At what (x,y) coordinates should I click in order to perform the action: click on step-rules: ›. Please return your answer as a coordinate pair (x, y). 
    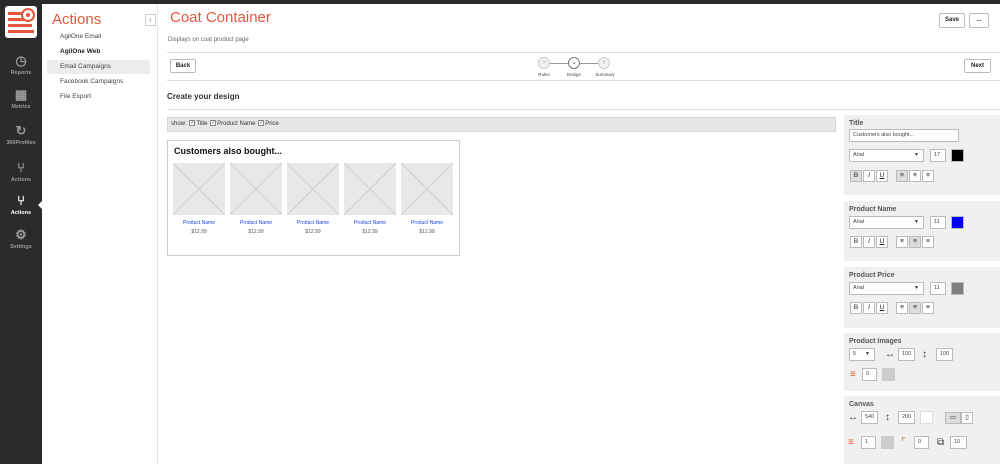
    Looking at the image, I should click on (544, 63).